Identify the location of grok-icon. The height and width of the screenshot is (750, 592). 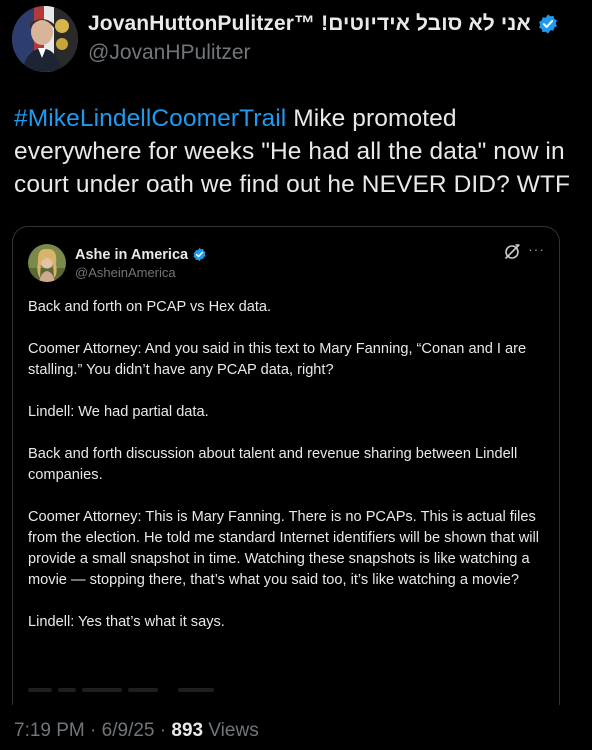
(512, 252).